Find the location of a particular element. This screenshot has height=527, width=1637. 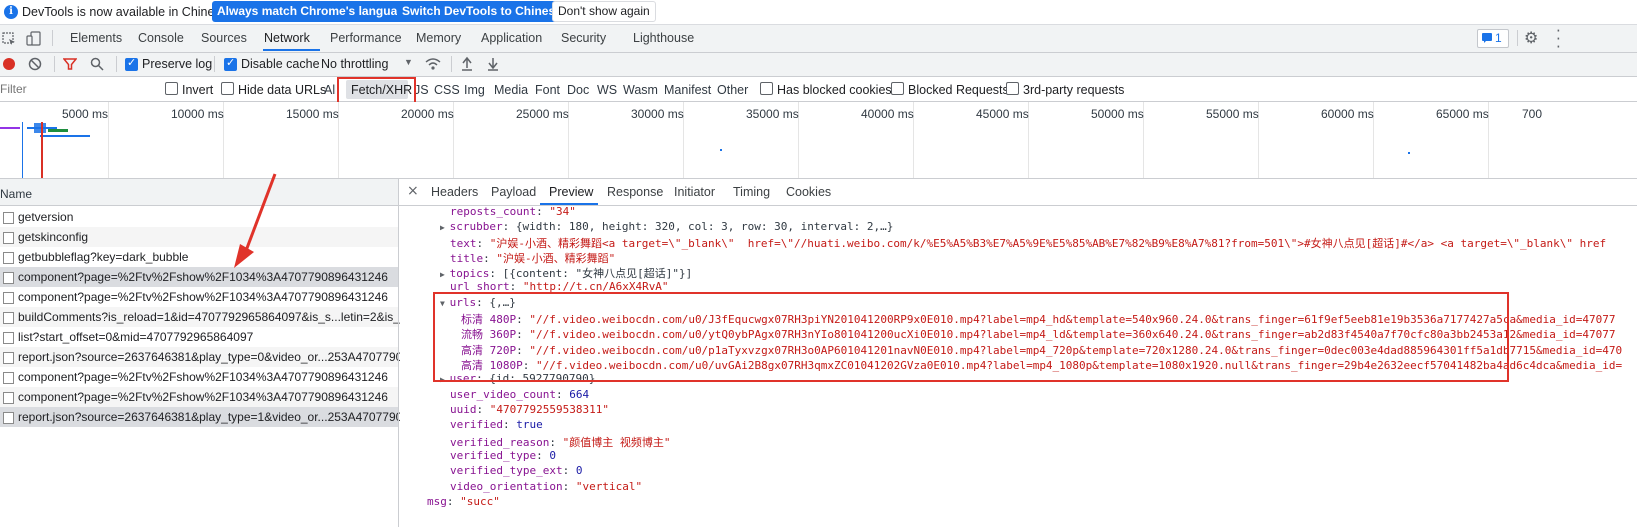

hide-data-urls-checkbox is located at coordinates (227, 88).